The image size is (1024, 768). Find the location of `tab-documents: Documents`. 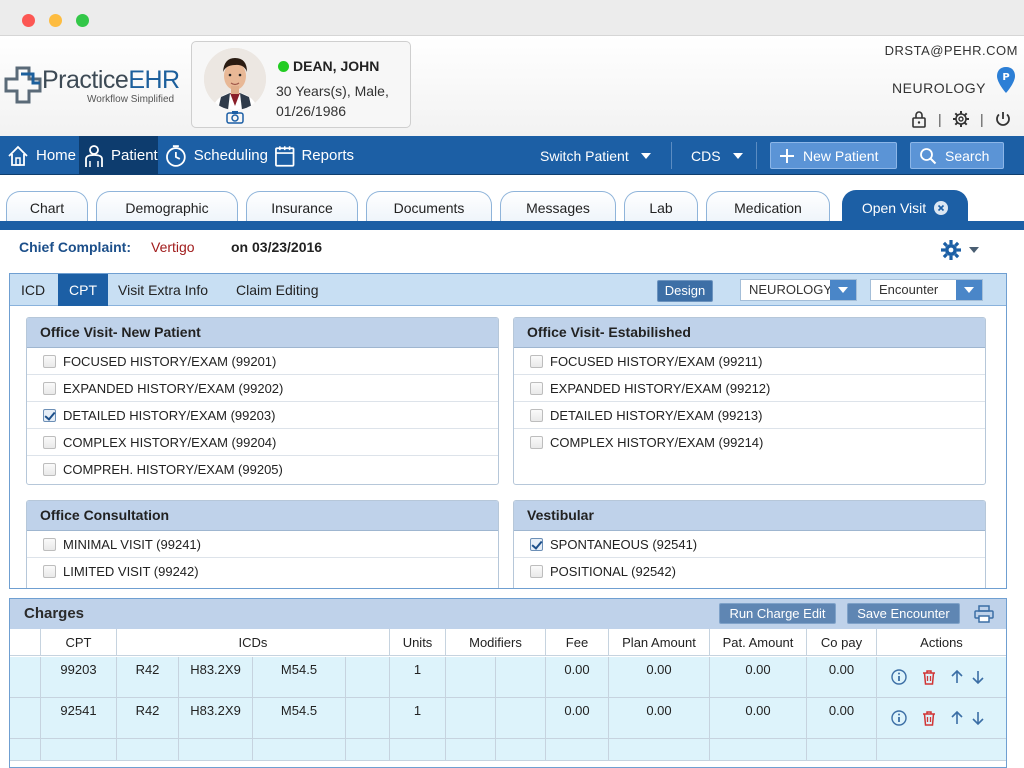

tab-documents: Documents is located at coordinates (429, 207).